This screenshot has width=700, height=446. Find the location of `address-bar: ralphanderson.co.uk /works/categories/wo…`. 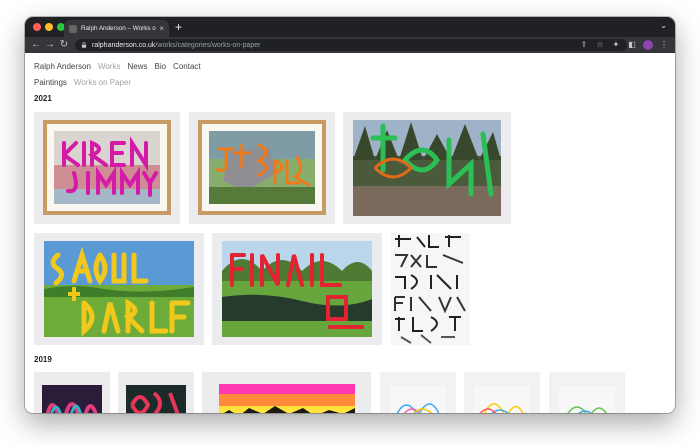

address-bar: ralphanderson.co.uk /works/categories/wo… is located at coordinates (351, 45).